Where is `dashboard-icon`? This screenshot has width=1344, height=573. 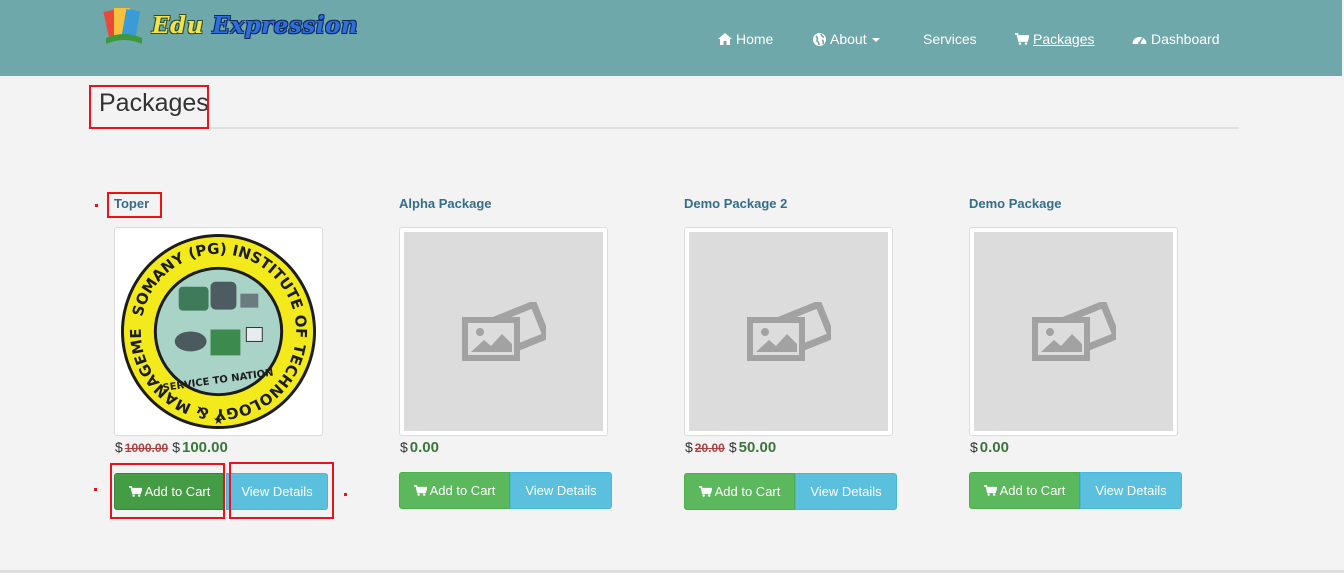
dashboard-icon is located at coordinates (1139, 41).